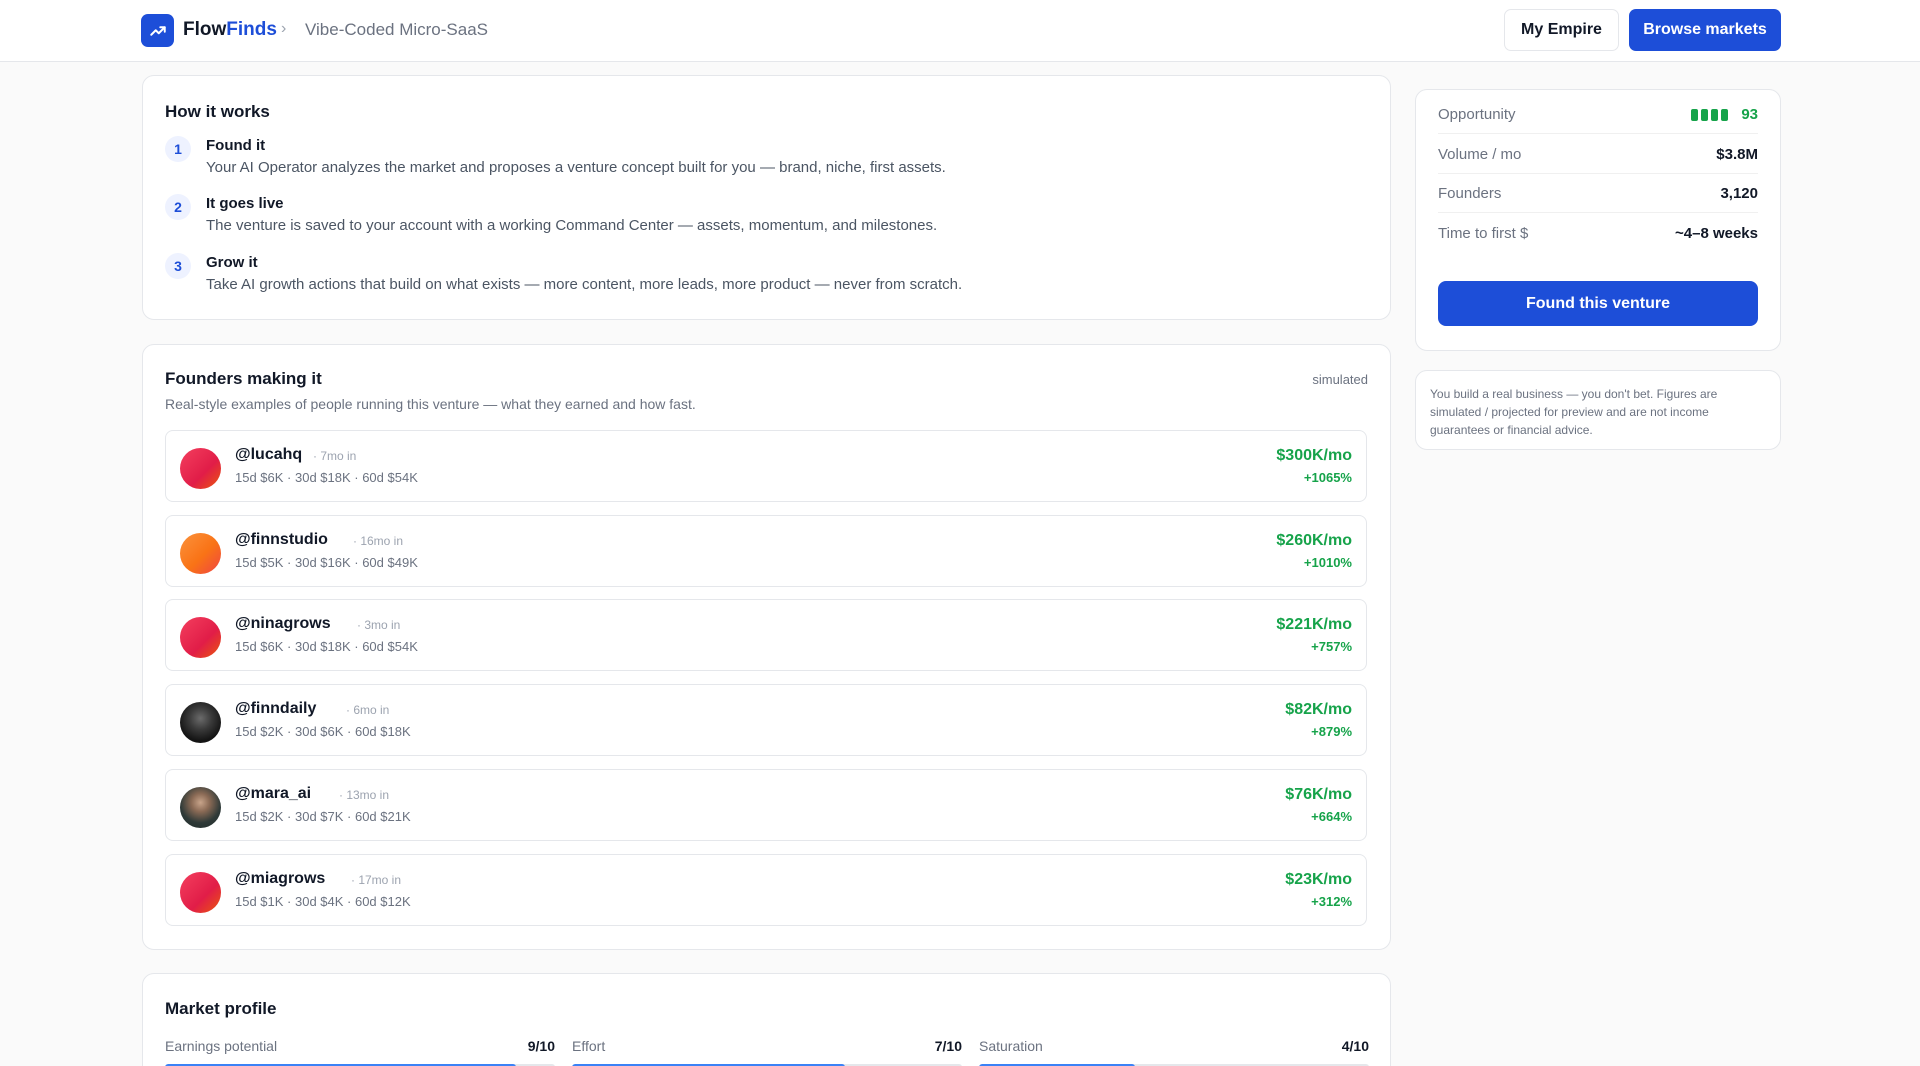 This screenshot has width=1920, height=1066. What do you see at coordinates (1314, 540) in the screenshot?
I see `founder-mrr: $260K/mo` at bounding box center [1314, 540].